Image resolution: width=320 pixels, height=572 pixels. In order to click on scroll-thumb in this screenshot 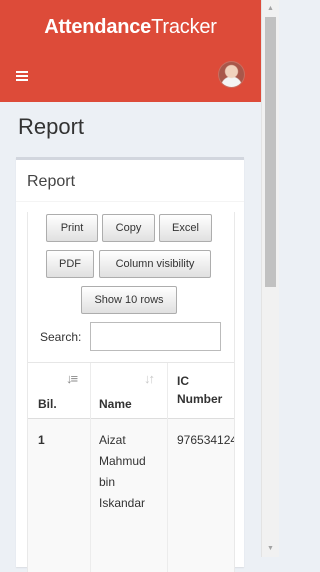, I will do `click(270, 152)`.